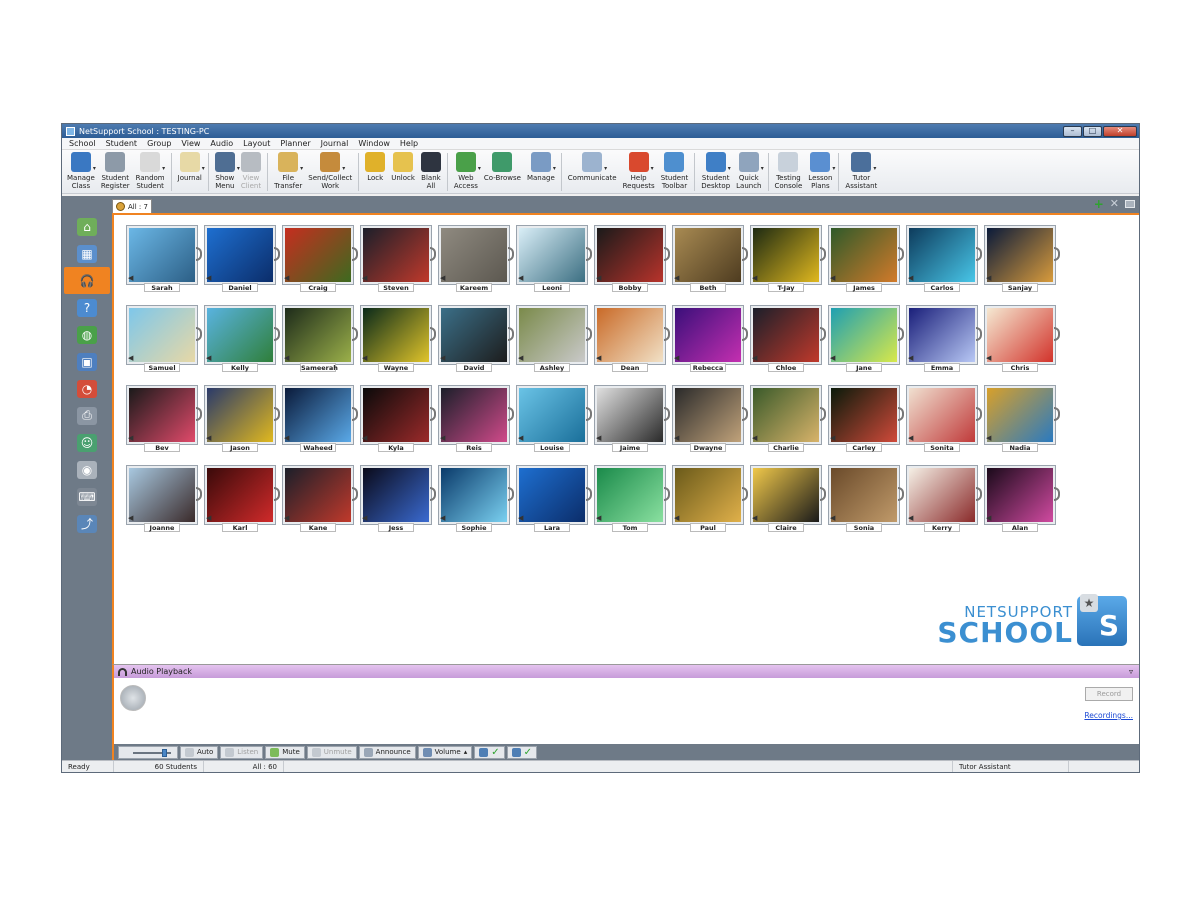  I want to click on student-thumbnail: ◀ Emma, so click(944, 339).